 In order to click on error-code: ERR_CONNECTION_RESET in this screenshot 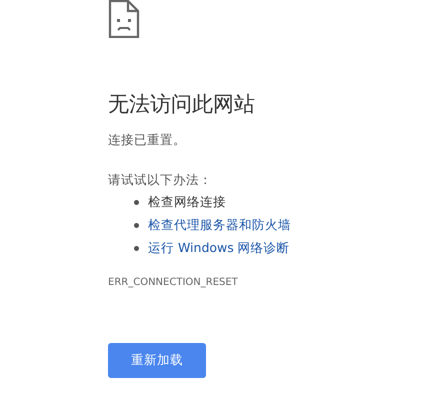, I will do `click(173, 282)`.